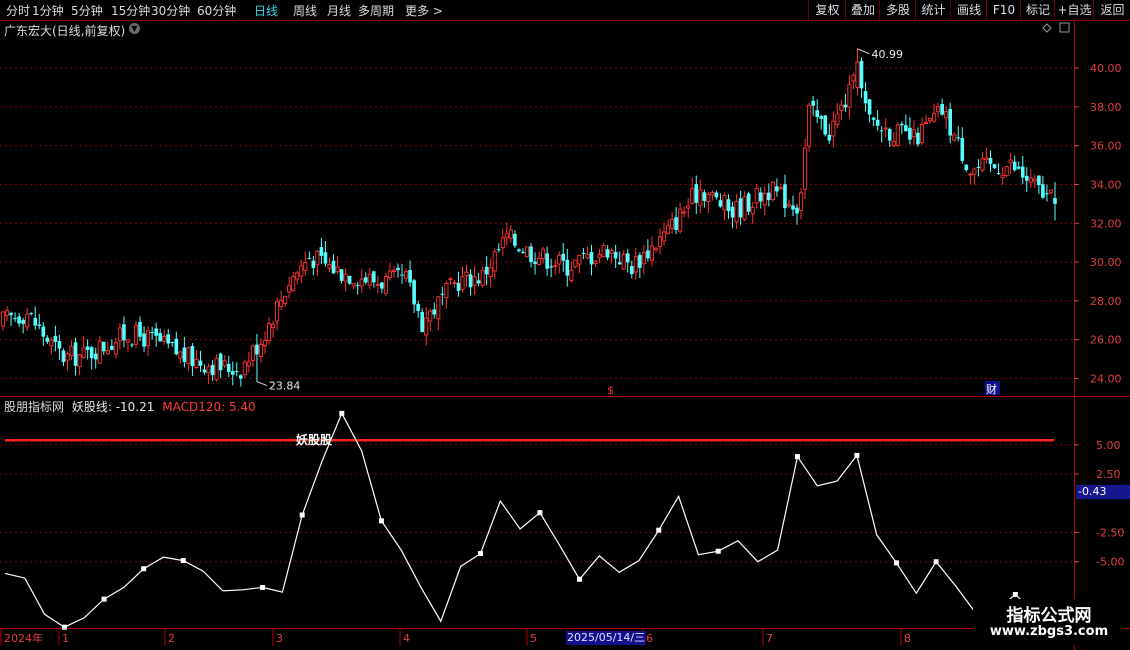  What do you see at coordinates (1106, 378) in the screenshot?
I see `price-tick-label: 24.00` at bounding box center [1106, 378].